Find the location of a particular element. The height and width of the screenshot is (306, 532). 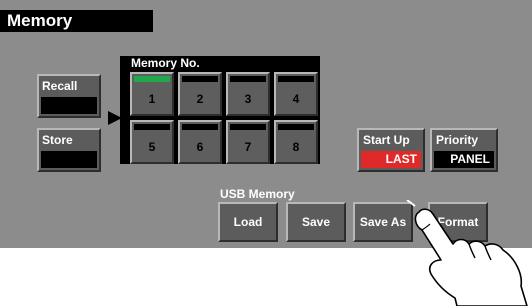

priority-button: Priority PANEL is located at coordinates (464, 150).